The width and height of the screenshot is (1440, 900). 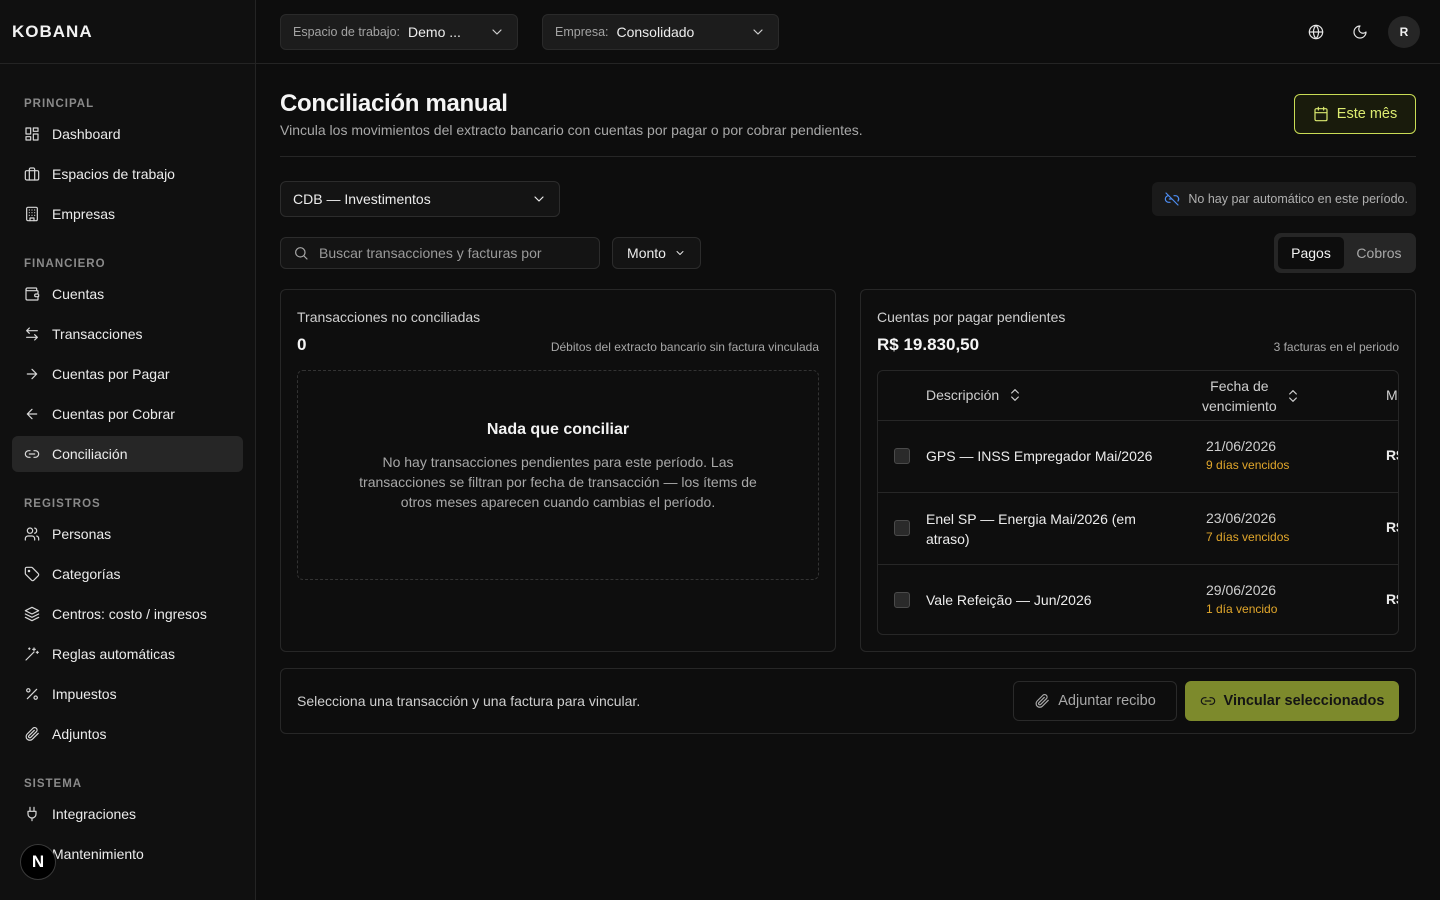 What do you see at coordinates (127, 694) in the screenshot?
I see `sidebar-item-taxes: Impuestos` at bounding box center [127, 694].